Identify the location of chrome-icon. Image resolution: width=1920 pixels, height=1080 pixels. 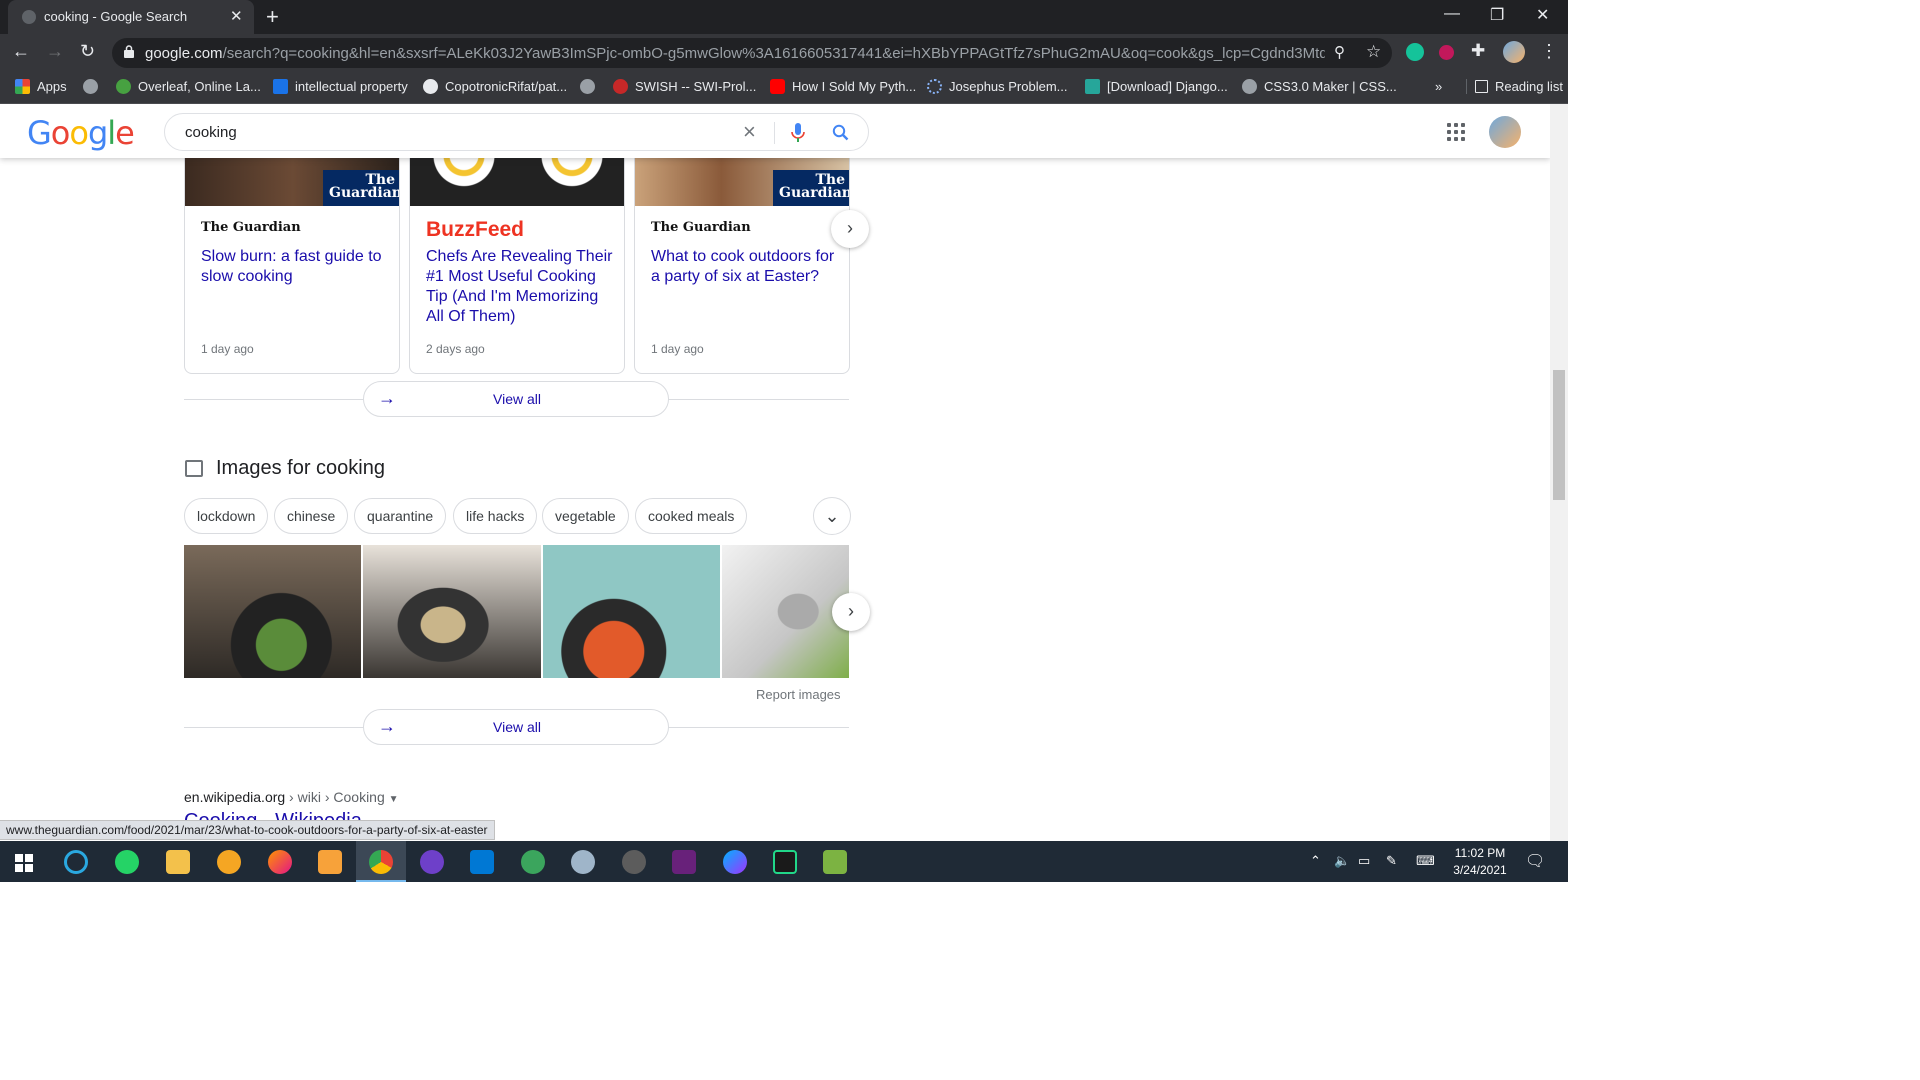
(381, 862).